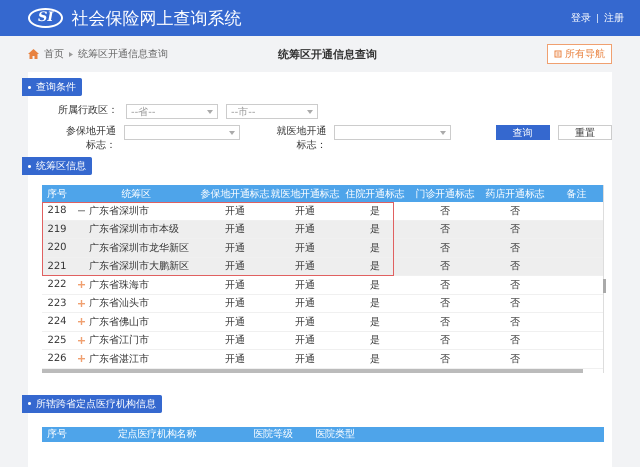 This screenshot has height=467, width=640. I want to click on site-title: 社会保险网上查询系统, so click(156, 19).